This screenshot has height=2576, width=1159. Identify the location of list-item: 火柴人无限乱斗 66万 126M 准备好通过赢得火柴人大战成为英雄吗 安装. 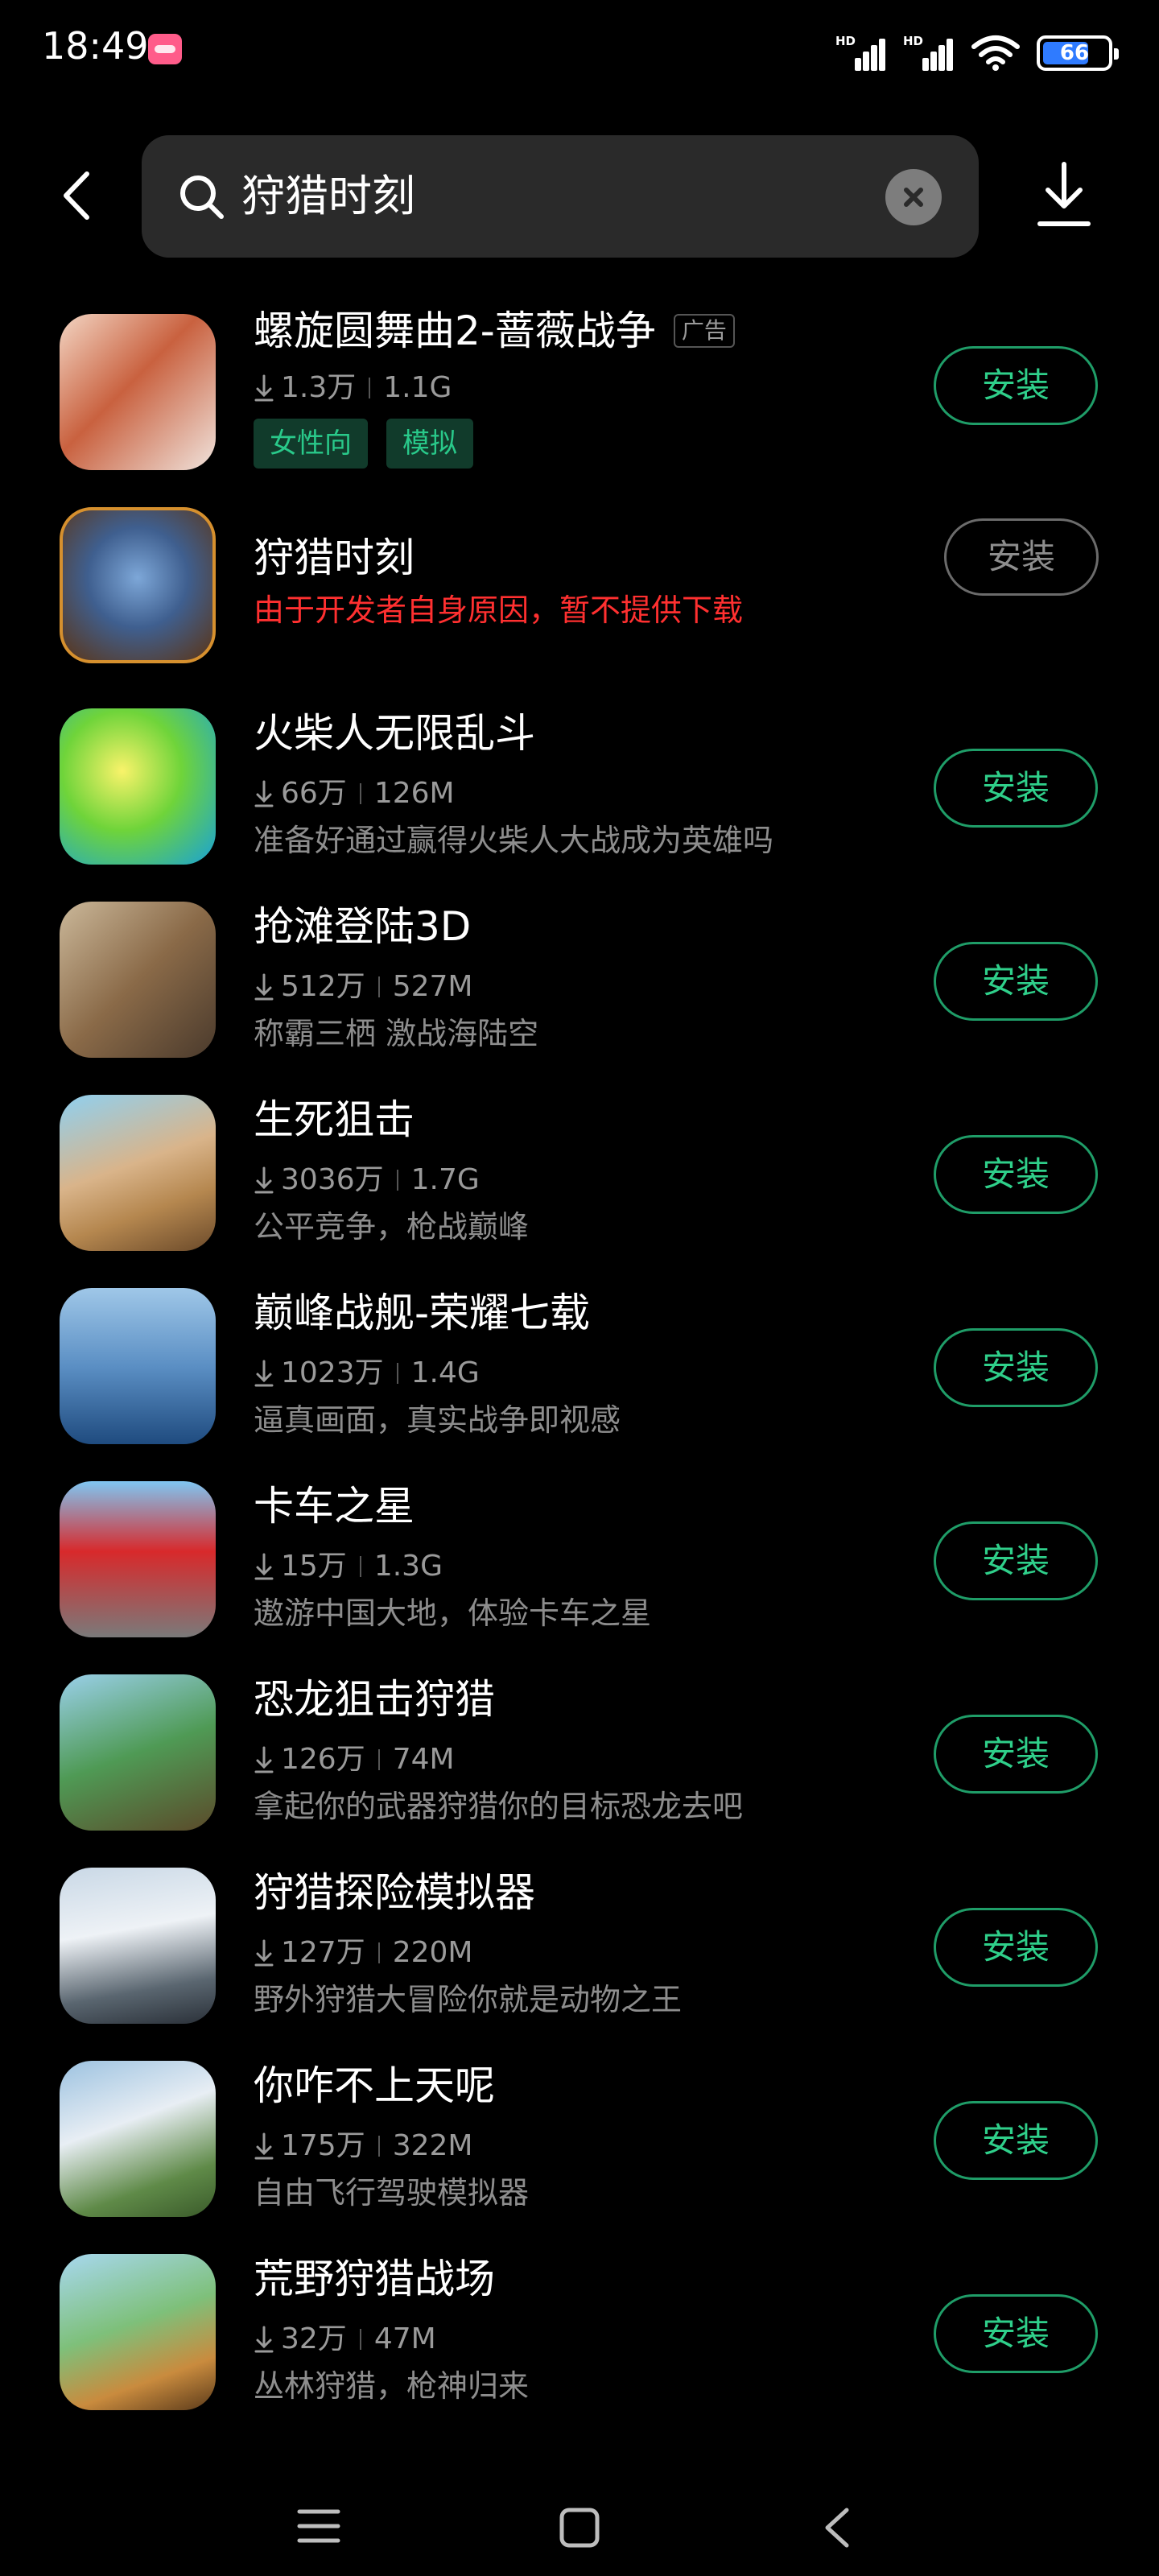
(579, 797).